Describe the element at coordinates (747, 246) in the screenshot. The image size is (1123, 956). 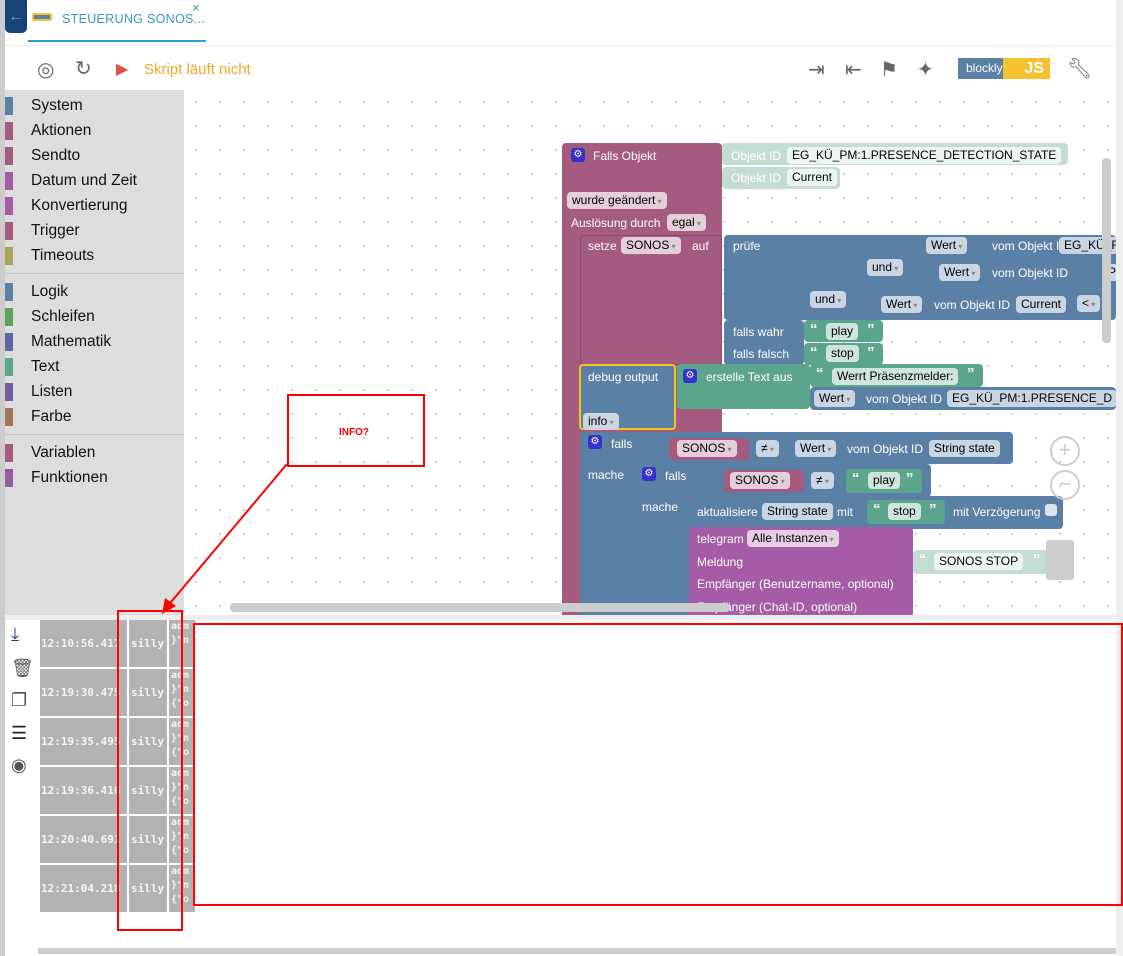
I see `block-label: prüfe` at that location.